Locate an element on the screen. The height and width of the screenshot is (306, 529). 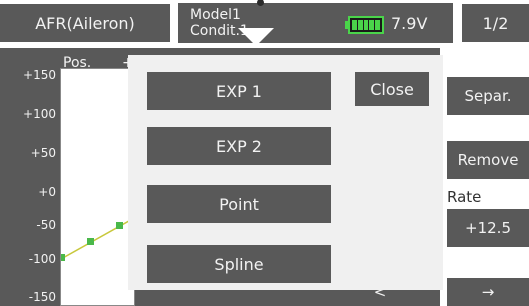
y-tick: +100 is located at coordinates (39, 114).